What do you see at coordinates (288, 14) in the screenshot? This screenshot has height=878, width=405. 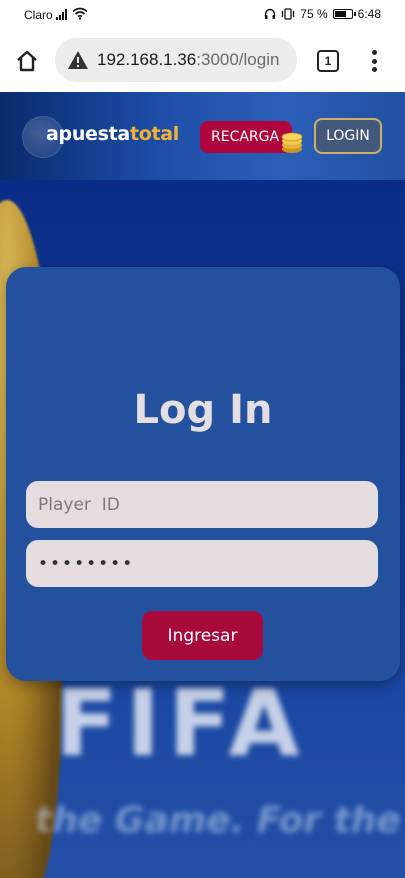 I see `vibrate-icon` at bounding box center [288, 14].